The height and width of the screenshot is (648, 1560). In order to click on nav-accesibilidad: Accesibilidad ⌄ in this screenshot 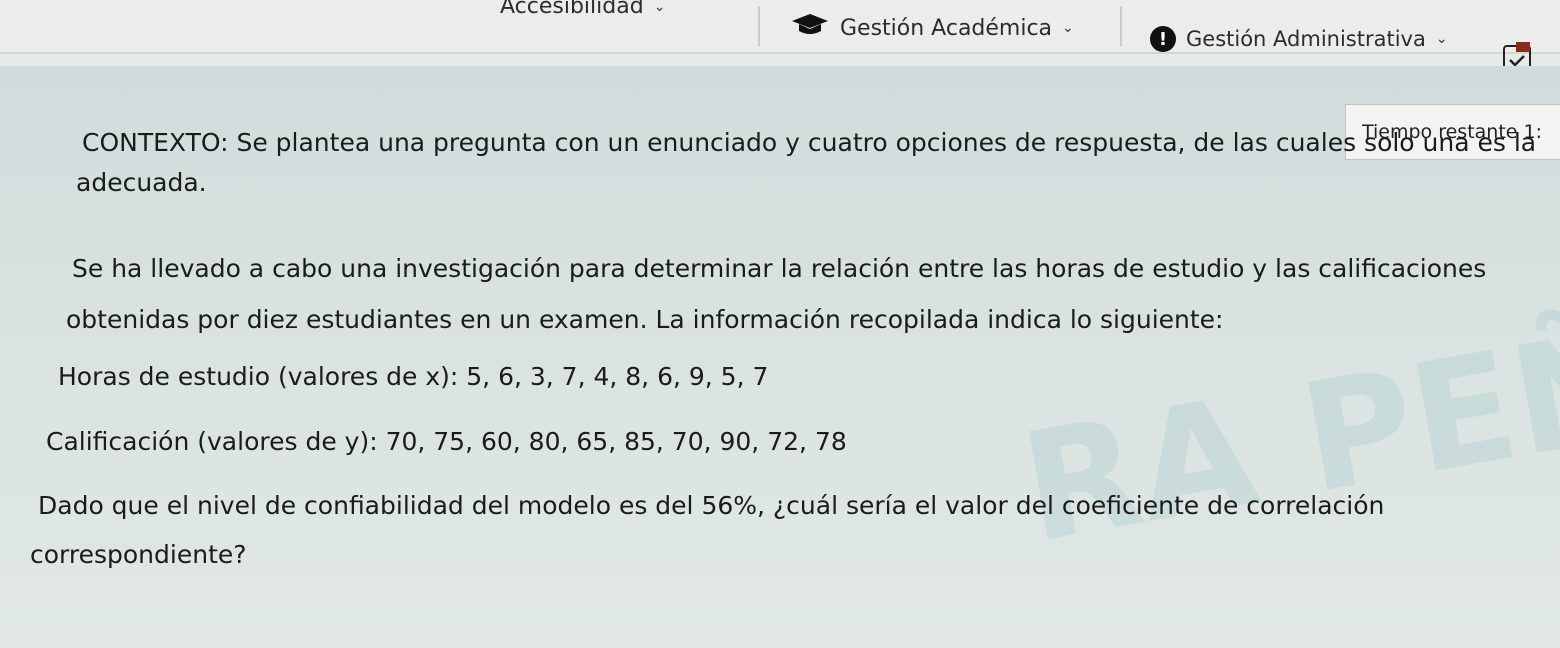, I will do `click(582, 9)`.